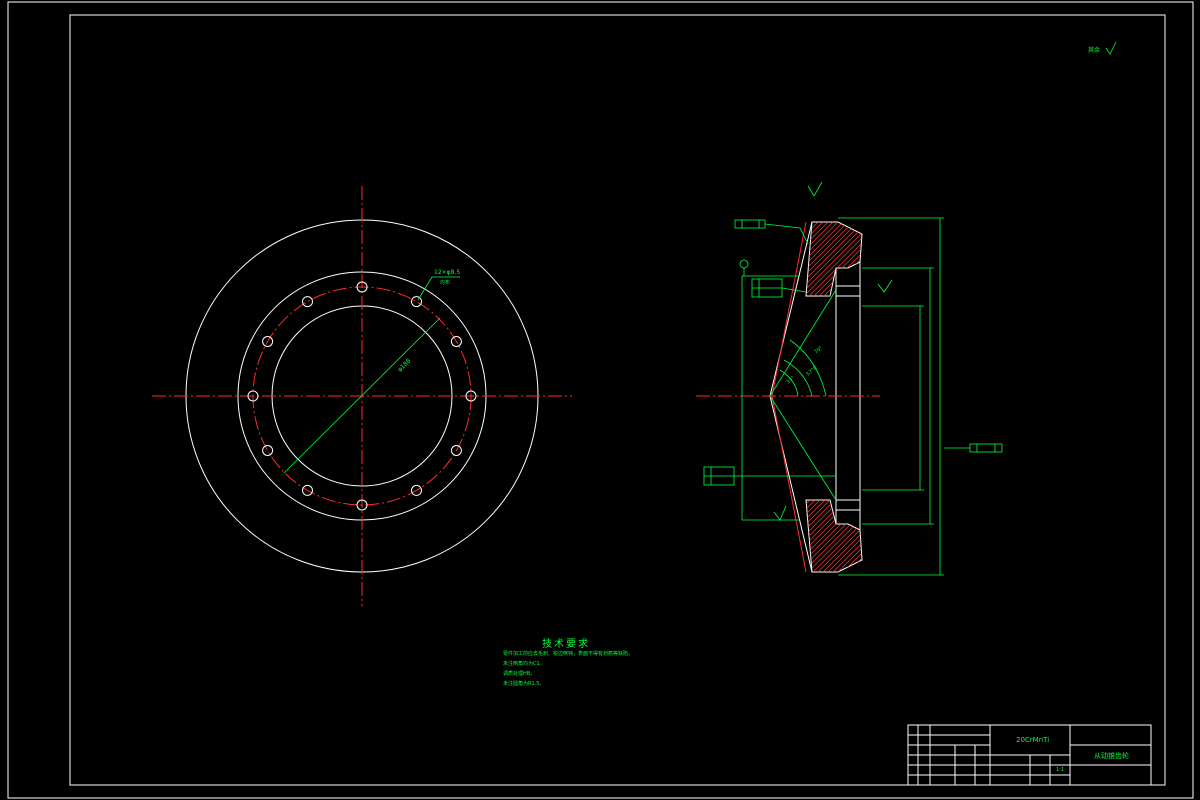  What do you see at coordinates (790, 380) in the screenshot?
I see `angle-label-3: 33°` at bounding box center [790, 380].